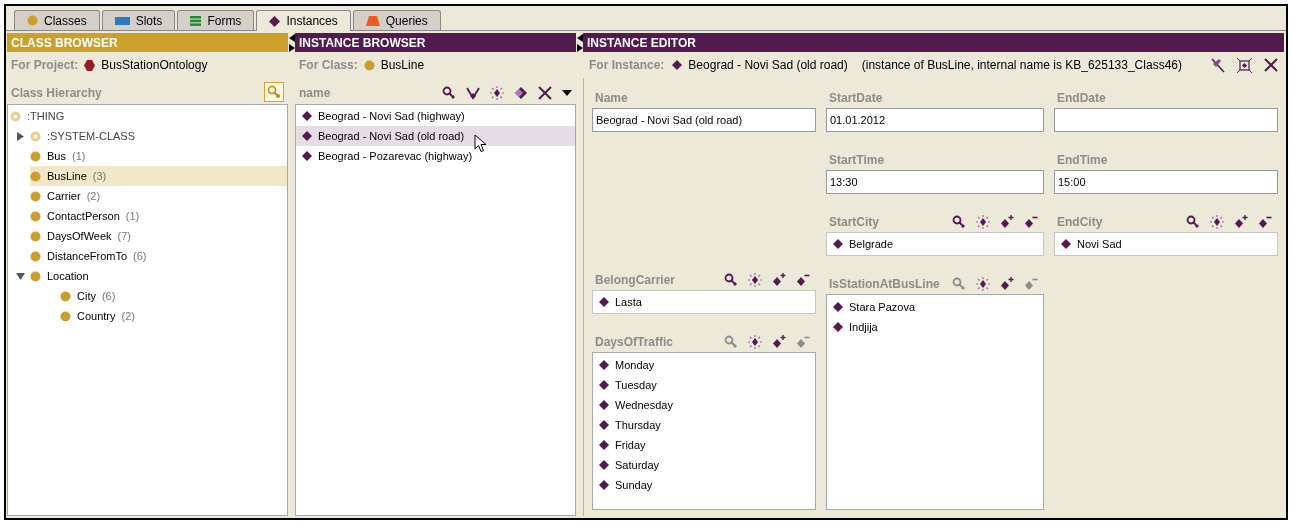 This screenshot has height=522, width=1291. What do you see at coordinates (396, 20) in the screenshot?
I see `tab: Queries` at bounding box center [396, 20].